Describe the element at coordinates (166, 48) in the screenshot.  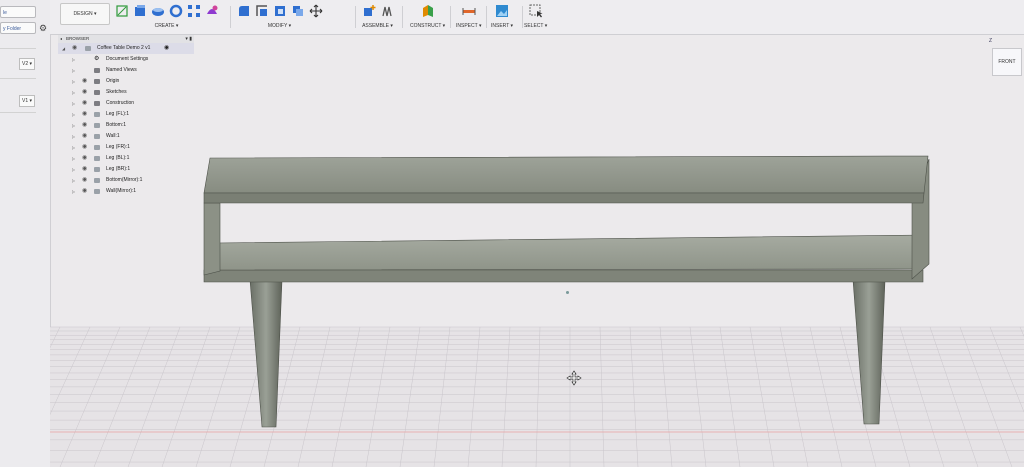
I see `active-indicator-icon: ◉` at that location.